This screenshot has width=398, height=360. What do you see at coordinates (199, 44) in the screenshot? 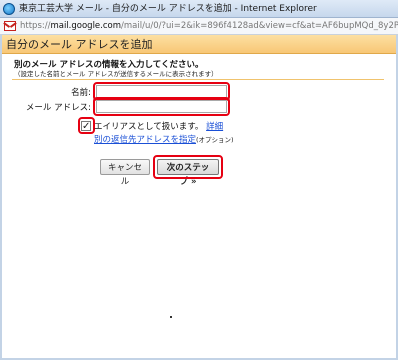
I see `dialog-header: 自分のメール アドレスを追加` at bounding box center [199, 44].